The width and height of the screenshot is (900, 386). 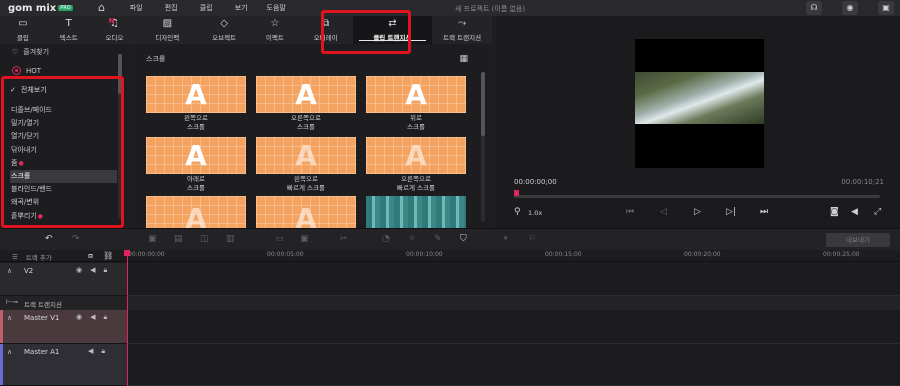 I want to click on category-item: 블라인드/밴드, so click(x=63, y=189).